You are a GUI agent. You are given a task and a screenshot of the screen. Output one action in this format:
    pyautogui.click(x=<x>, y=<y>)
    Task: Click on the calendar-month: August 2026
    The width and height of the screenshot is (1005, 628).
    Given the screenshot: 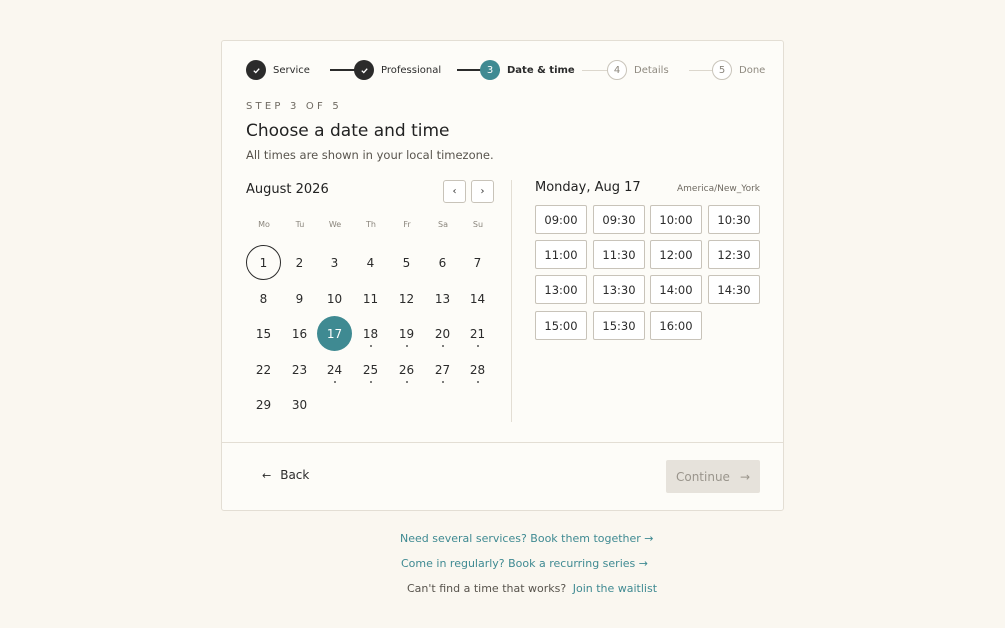 What is the action you would take?
    pyautogui.click(x=287, y=189)
    